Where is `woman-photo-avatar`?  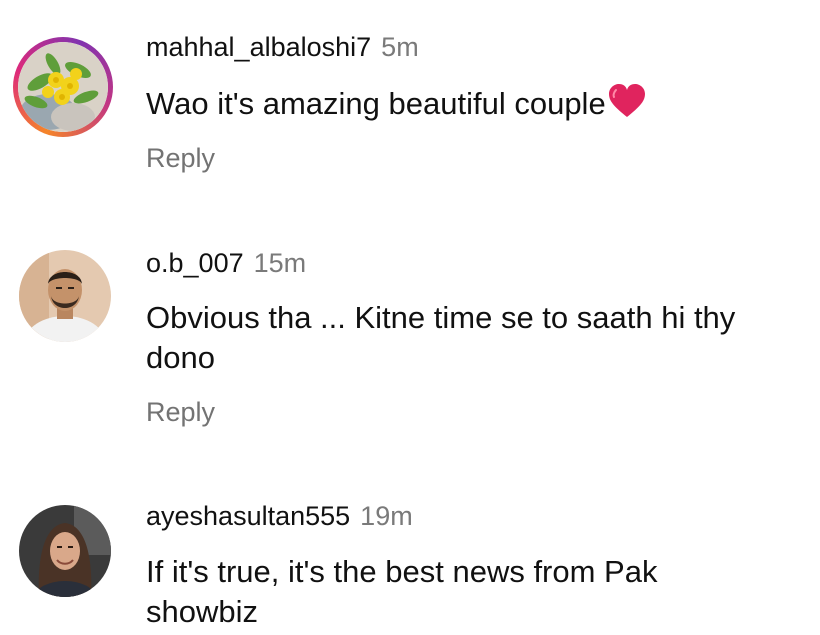 woman-photo-avatar is located at coordinates (65, 551).